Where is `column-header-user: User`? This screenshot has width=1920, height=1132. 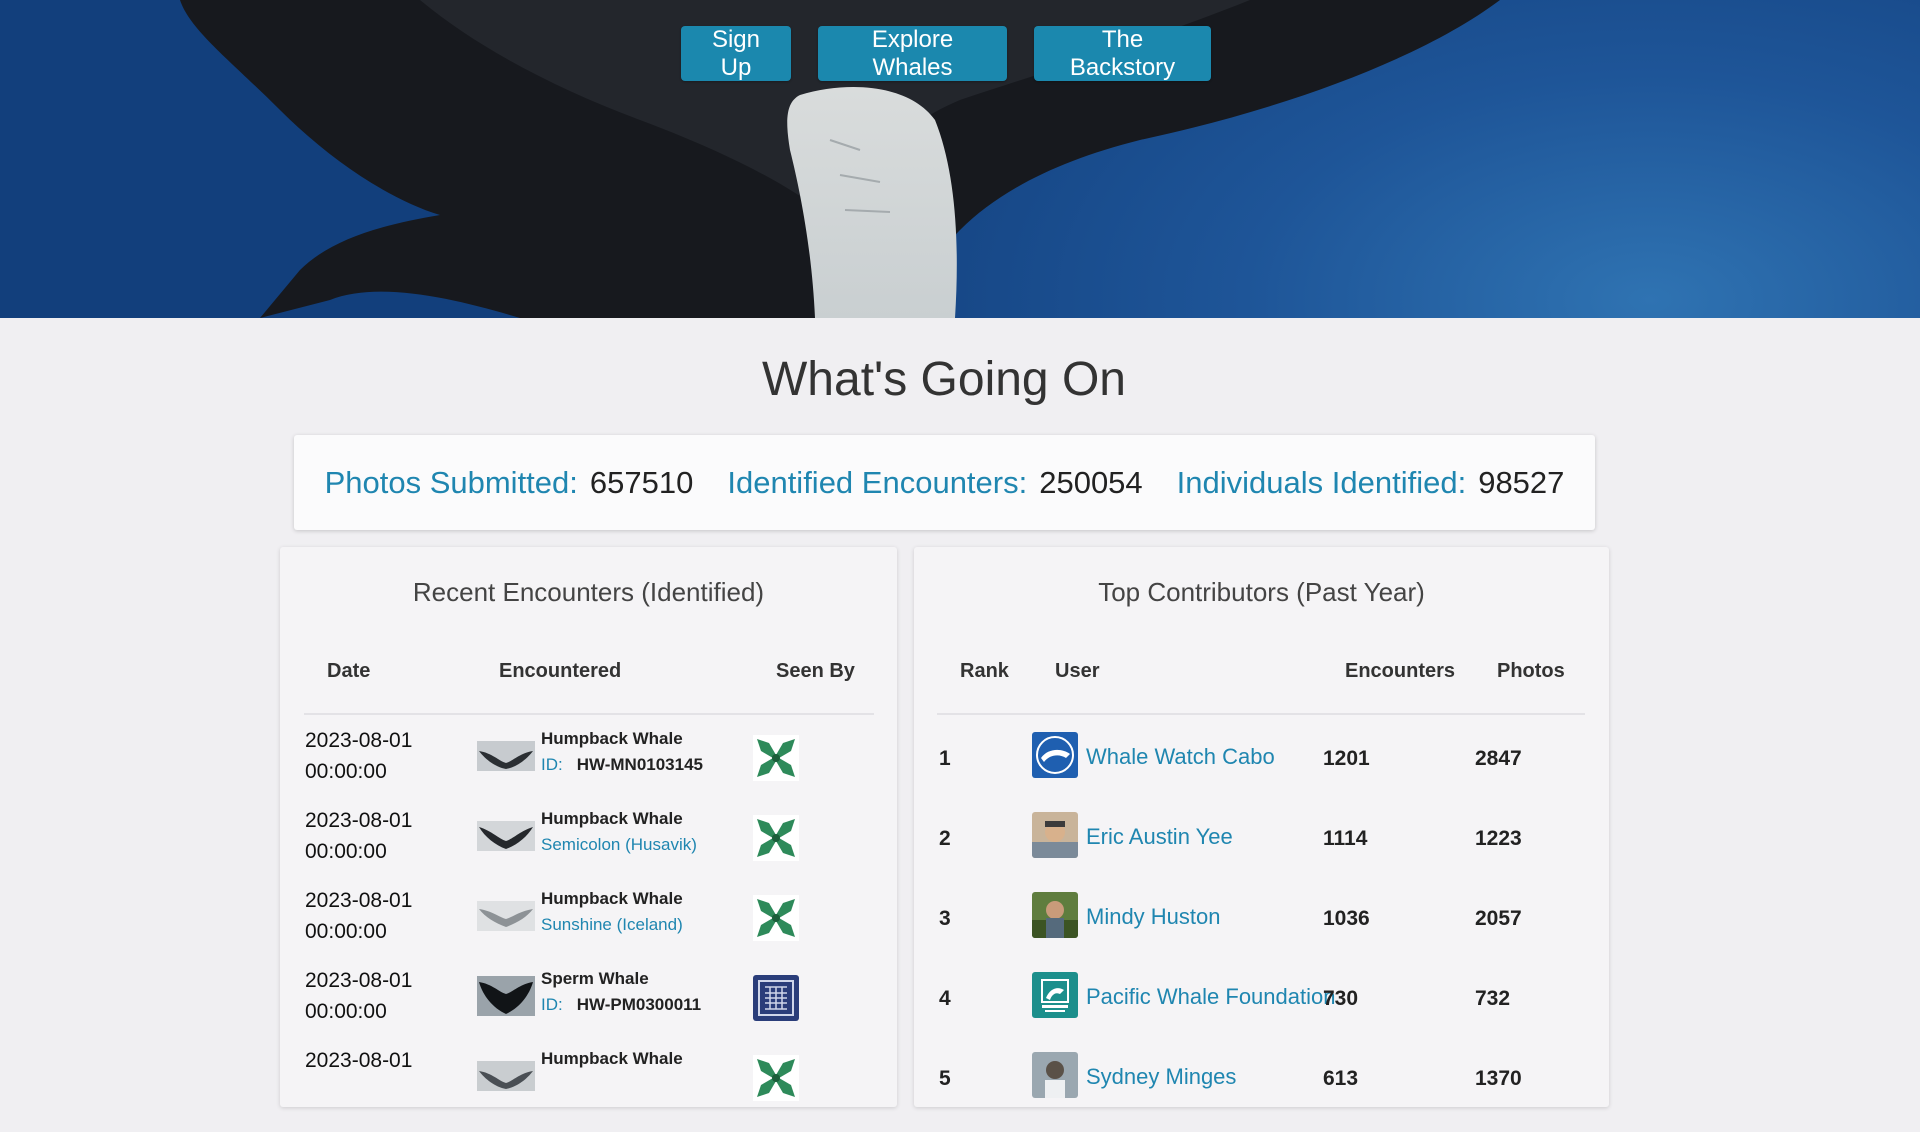
column-header-user: User is located at coordinates (1077, 671).